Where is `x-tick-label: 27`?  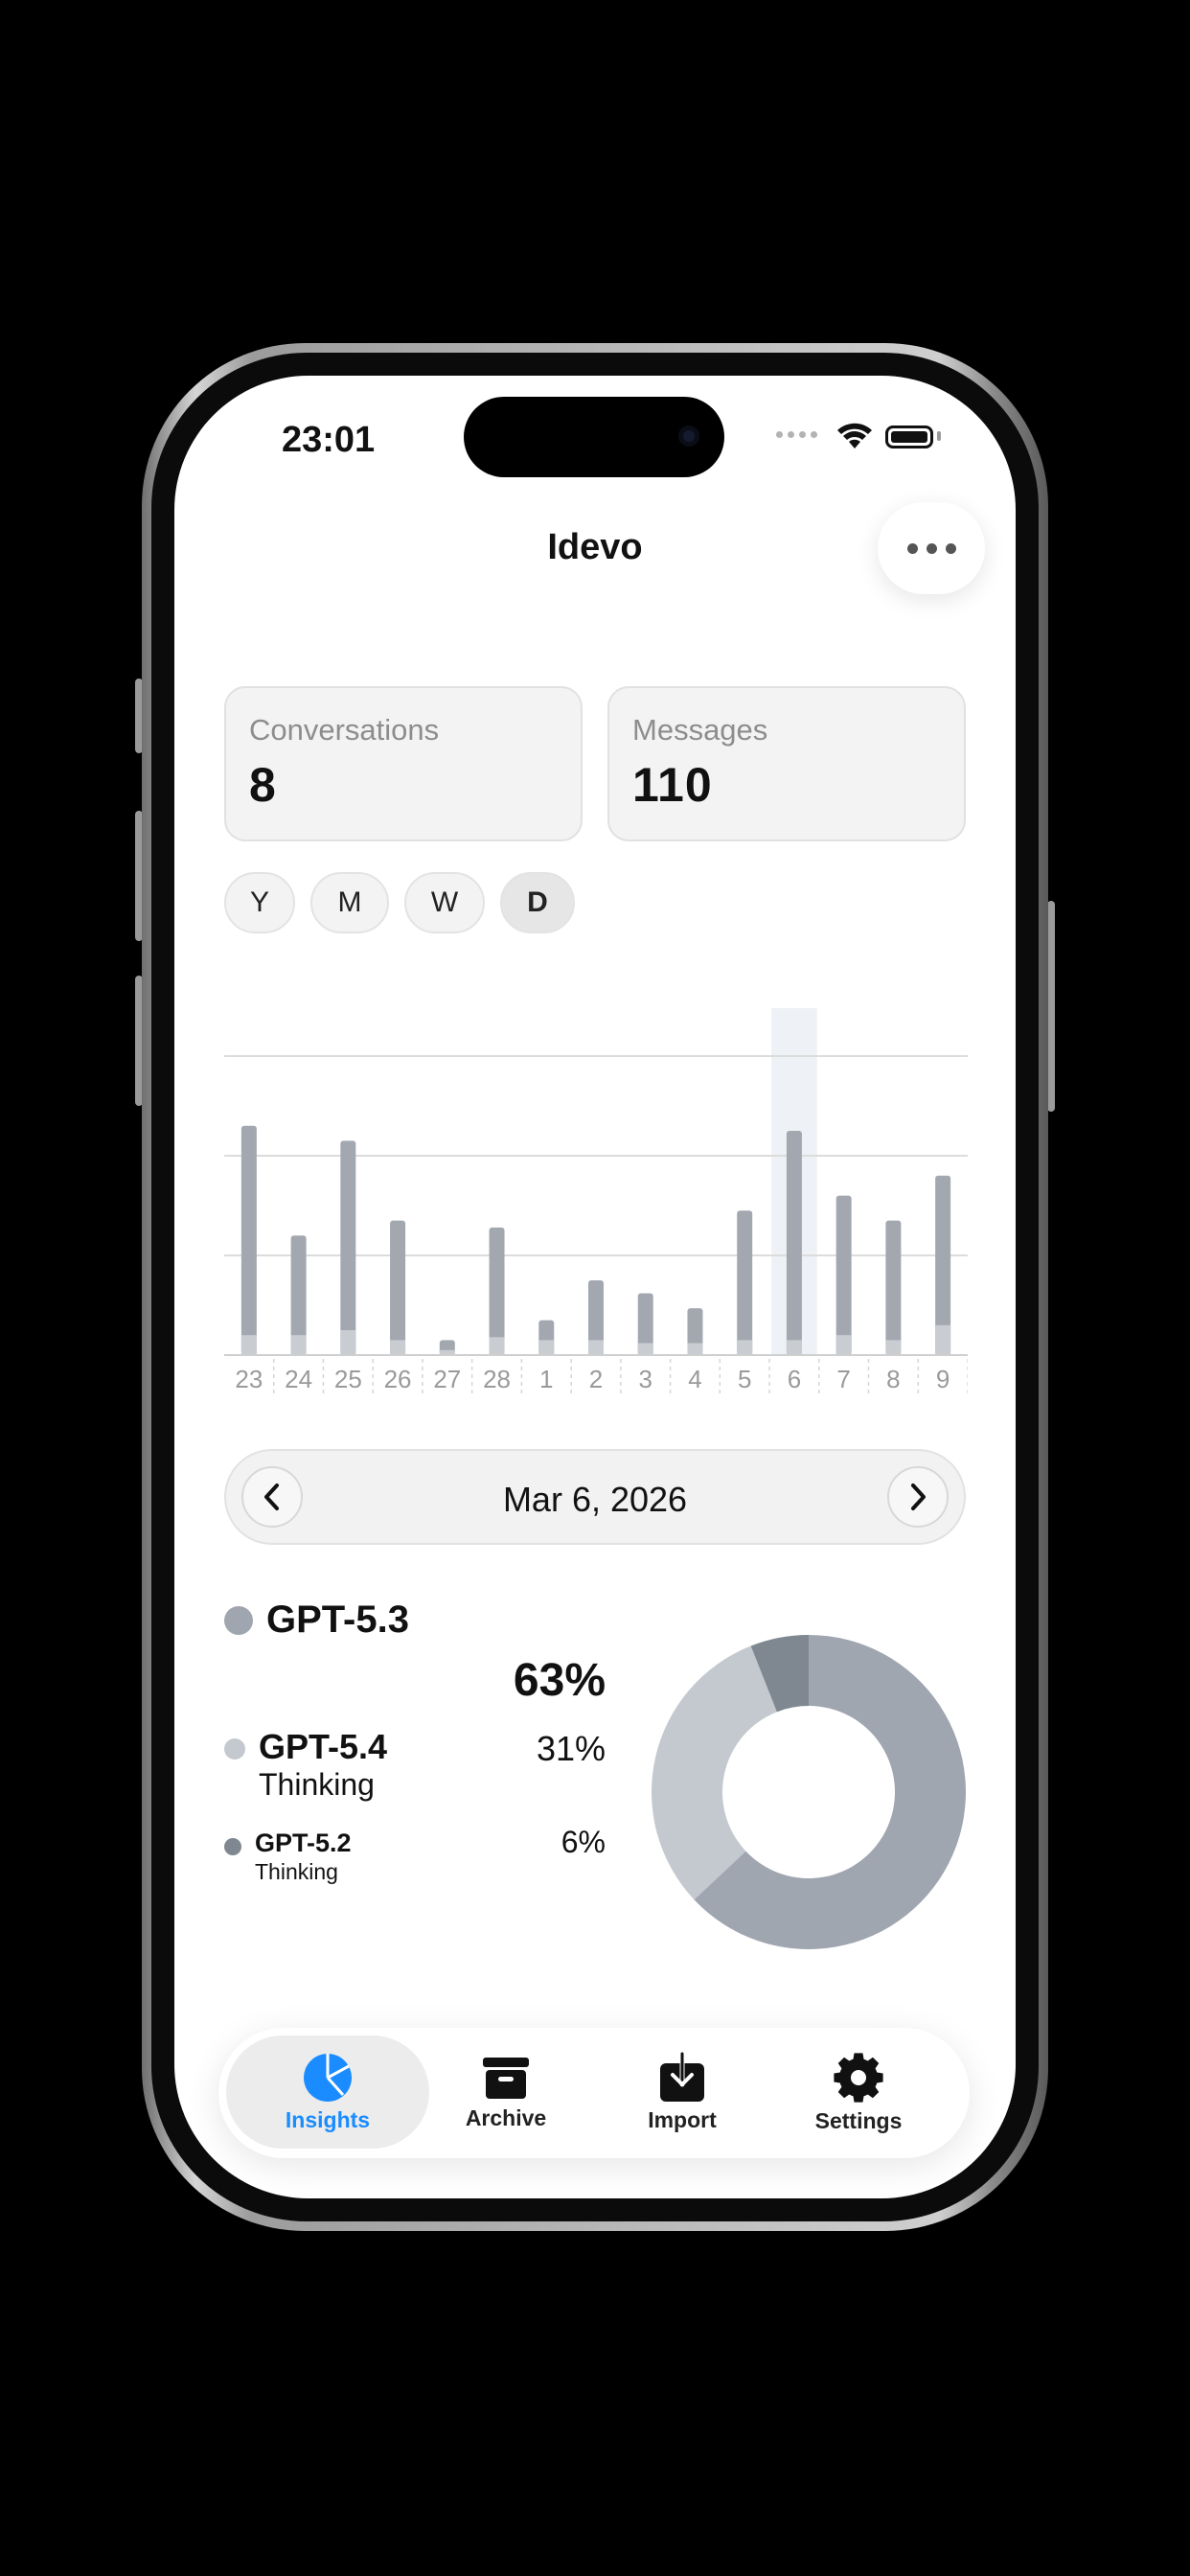
x-tick-label: 27 is located at coordinates (447, 1379).